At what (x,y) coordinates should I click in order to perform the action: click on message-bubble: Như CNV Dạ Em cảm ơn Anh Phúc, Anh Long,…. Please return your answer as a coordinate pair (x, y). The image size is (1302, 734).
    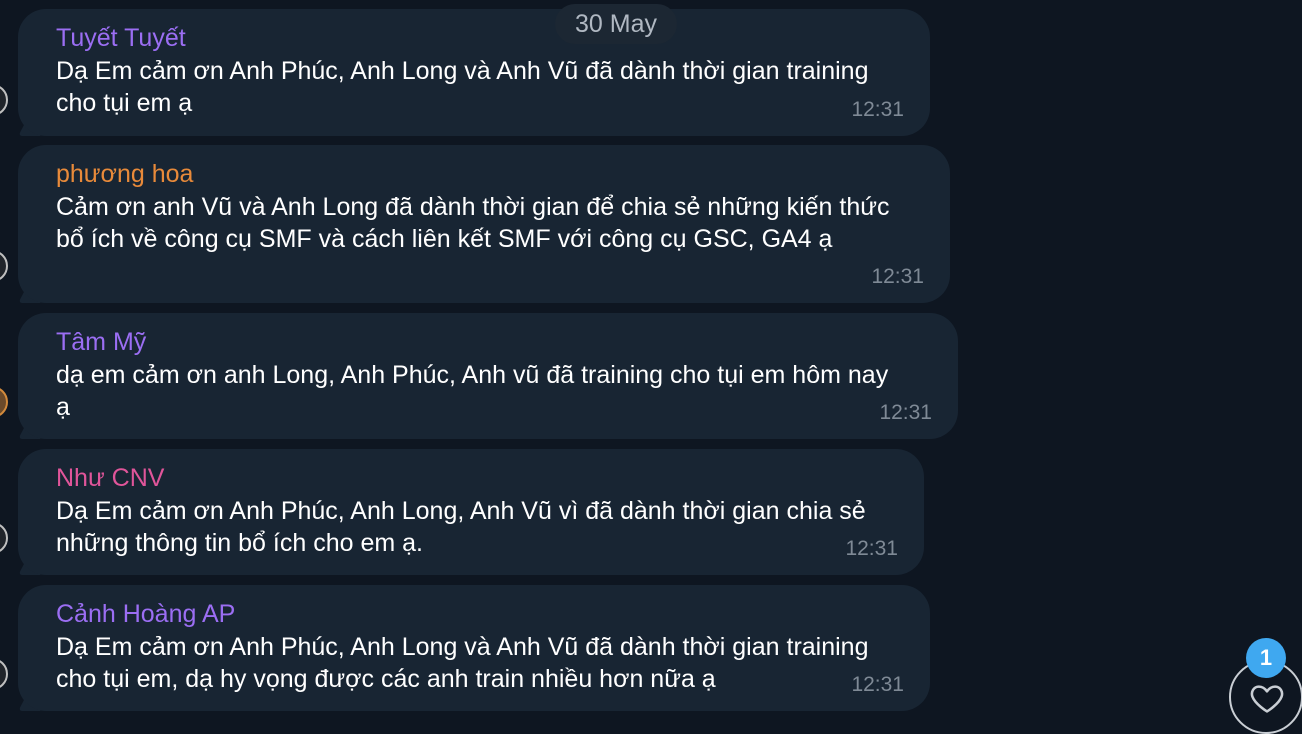
    Looking at the image, I should click on (471, 512).